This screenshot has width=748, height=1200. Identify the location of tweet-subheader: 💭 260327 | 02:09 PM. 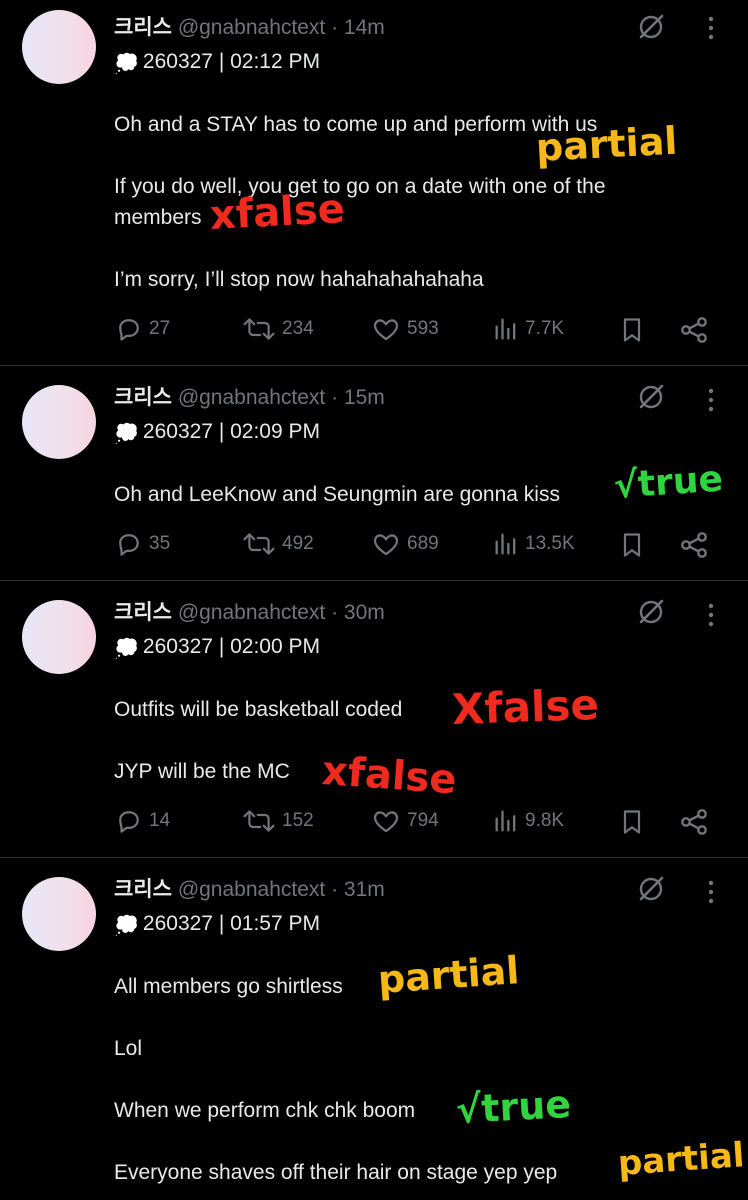
(217, 433).